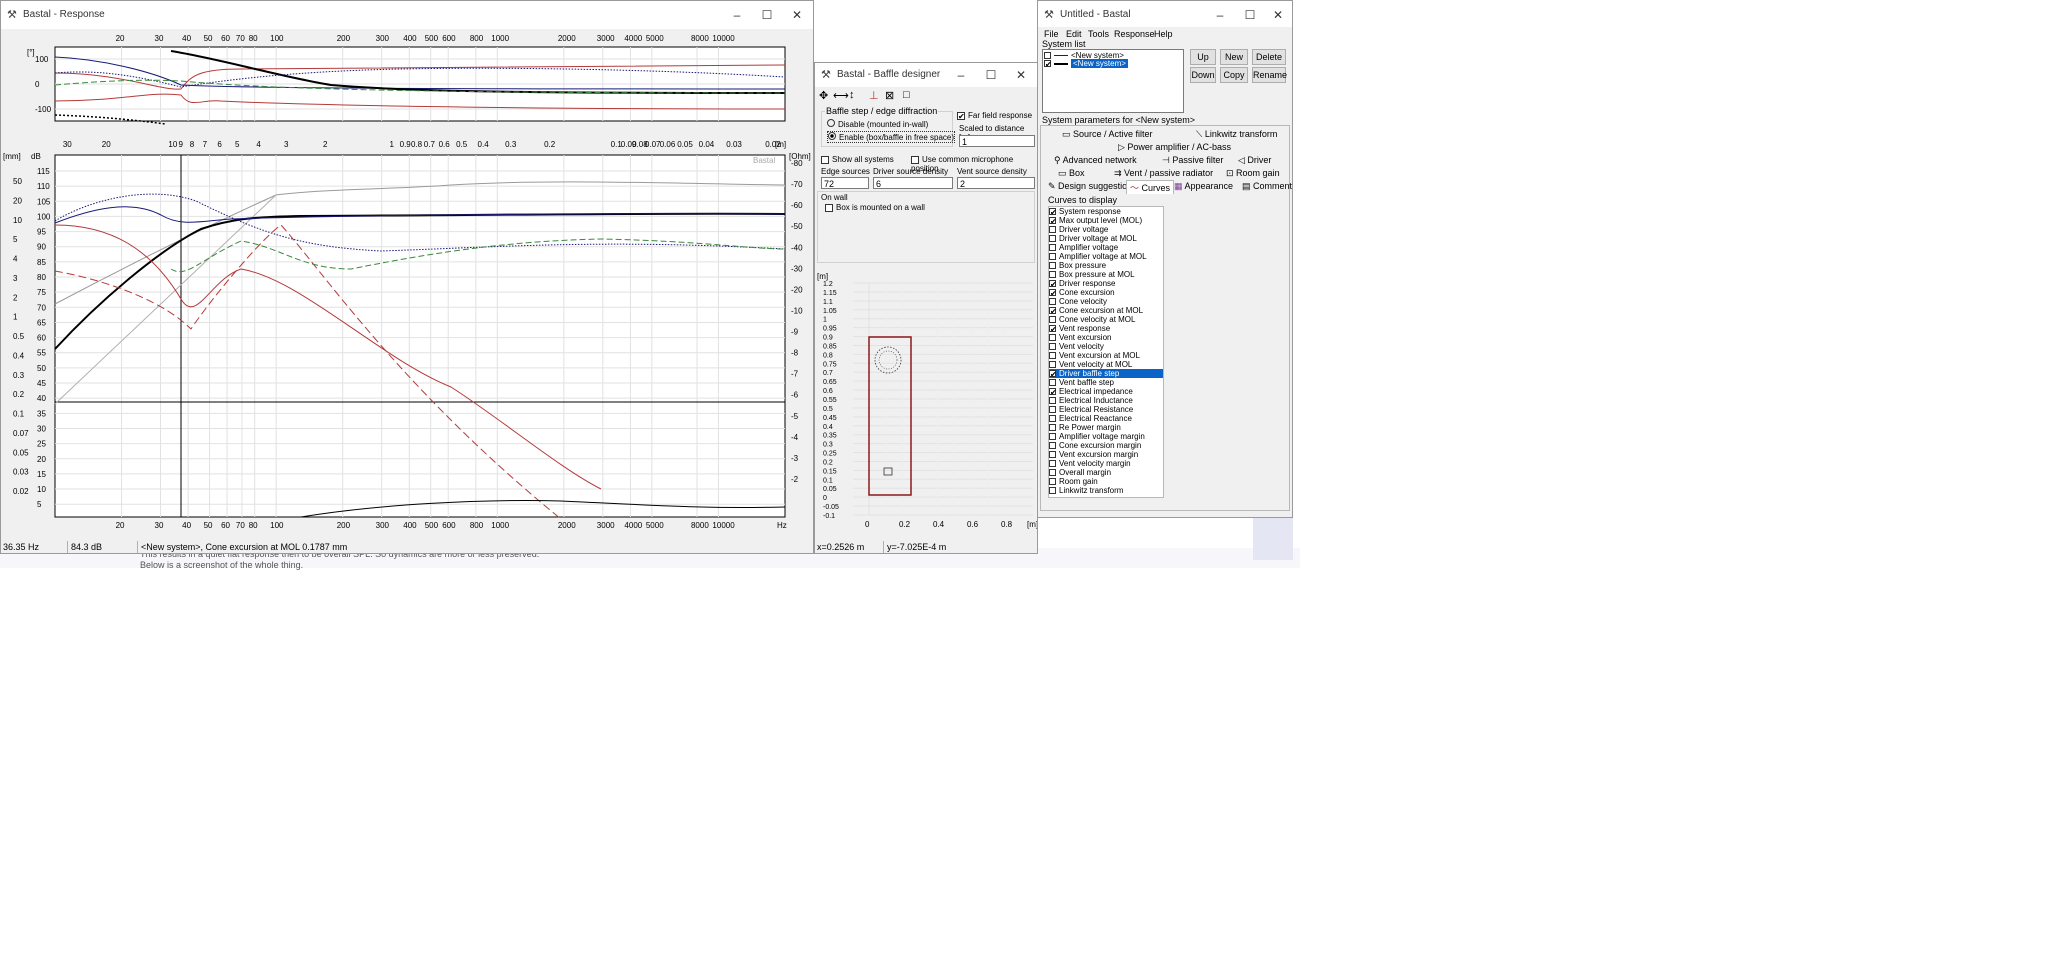  I want to click on tab-passive: ⊣ Passive filter, so click(1192, 160).